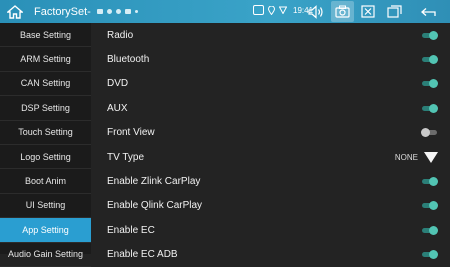 The height and width of the screenshot is (267, 450). I want to click on recent-apps-icon, so click(394, 11).